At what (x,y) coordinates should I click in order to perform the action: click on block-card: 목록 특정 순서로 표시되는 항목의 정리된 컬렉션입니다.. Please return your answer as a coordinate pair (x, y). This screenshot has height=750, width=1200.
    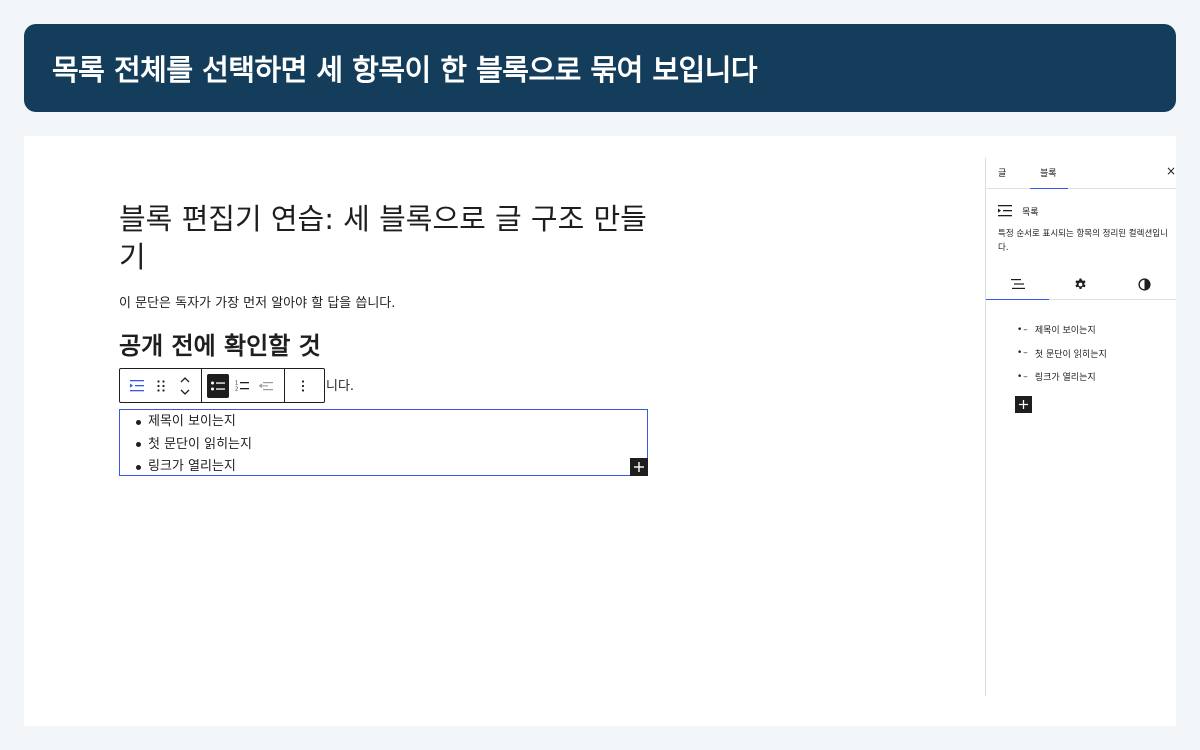
    Looking at the image, I should click on (1081, 228).